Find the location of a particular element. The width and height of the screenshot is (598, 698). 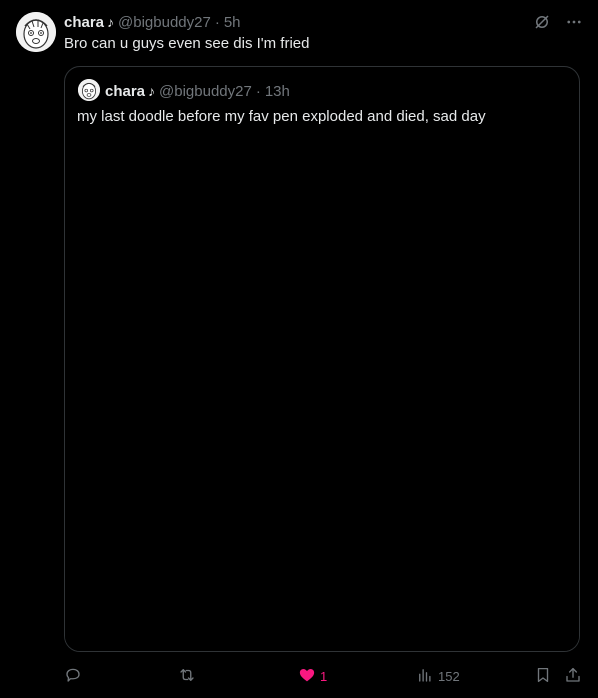

heart-filled-icon is located at coordinates (307, 676).